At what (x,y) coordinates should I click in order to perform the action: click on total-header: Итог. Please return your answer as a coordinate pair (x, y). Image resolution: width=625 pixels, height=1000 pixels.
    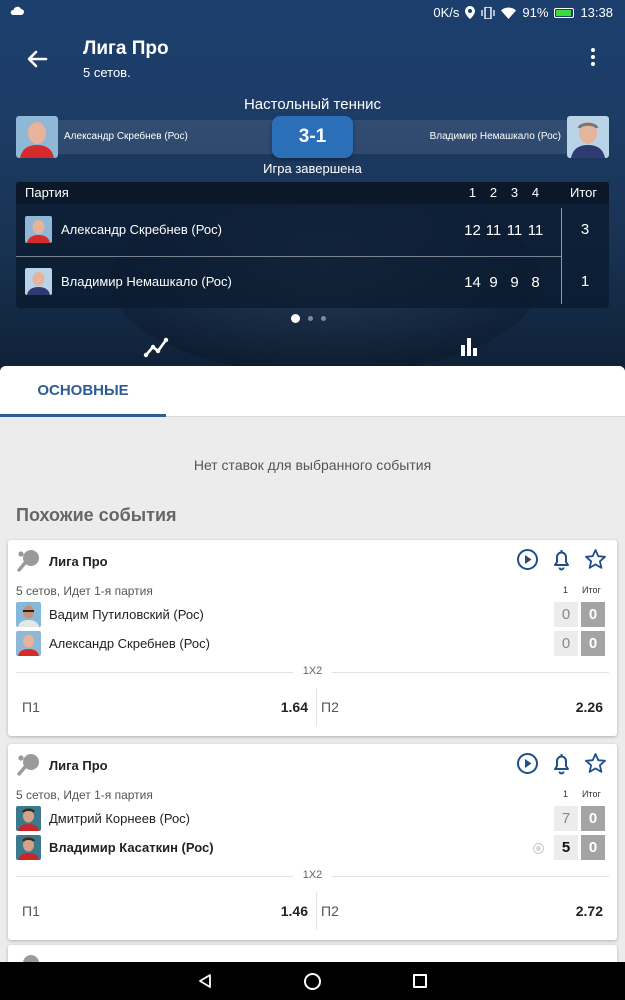
    Looking at the image, I should click on (584, 192).